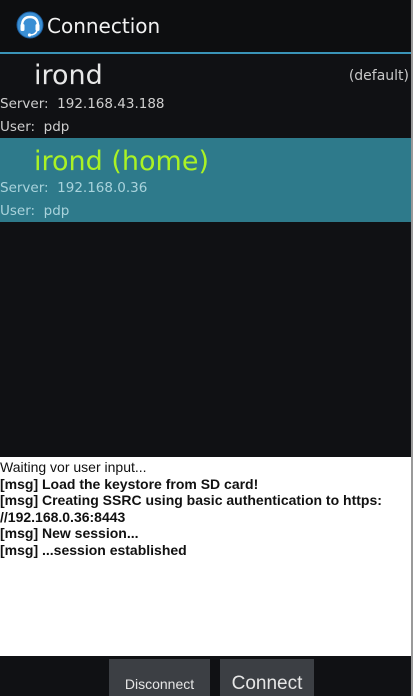 The image size is (413, 696). Describe the element at coordinates (68, 75) in the screenshot. I see `connection-name: irond` at that location.